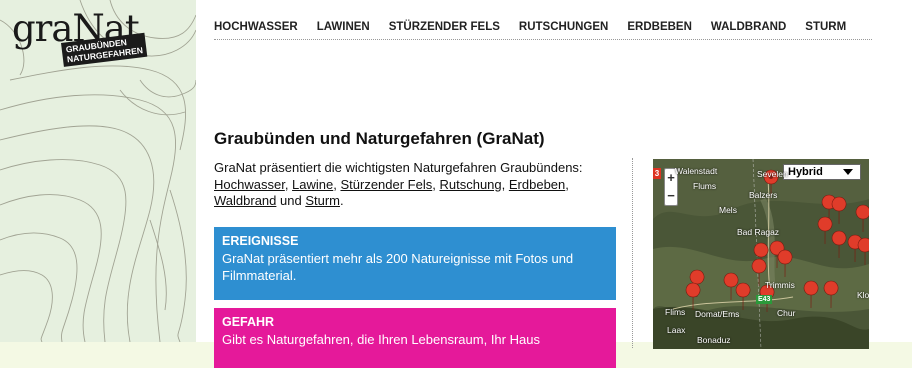  I want to click on nav-rutschungen: RUTSCHUNGEN, so click(563, 29).